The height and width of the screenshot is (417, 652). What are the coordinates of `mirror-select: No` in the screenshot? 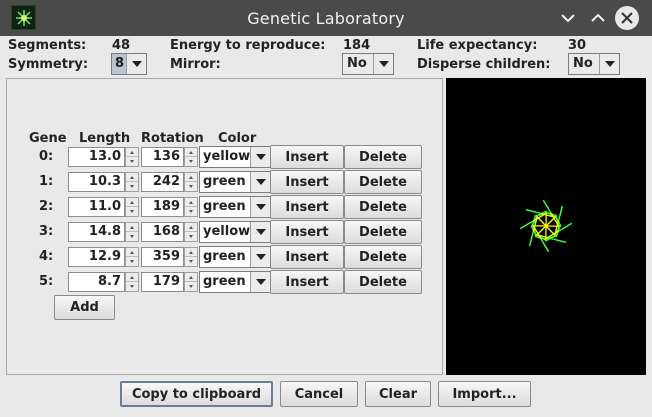 It's located at (368, 64).